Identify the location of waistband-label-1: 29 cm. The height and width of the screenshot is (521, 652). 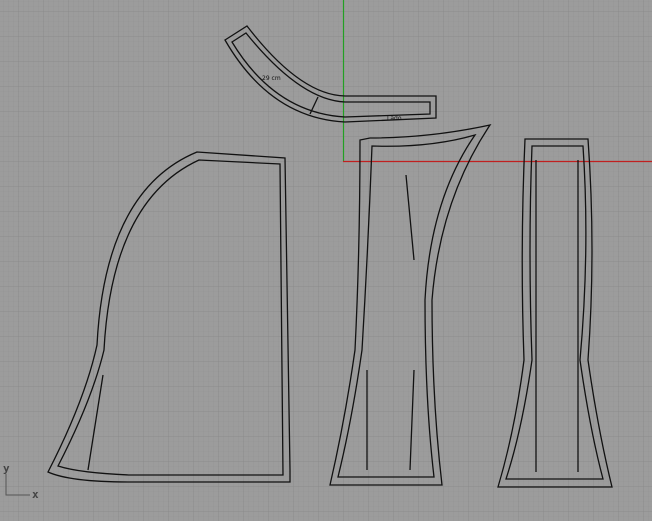
(271, 78).